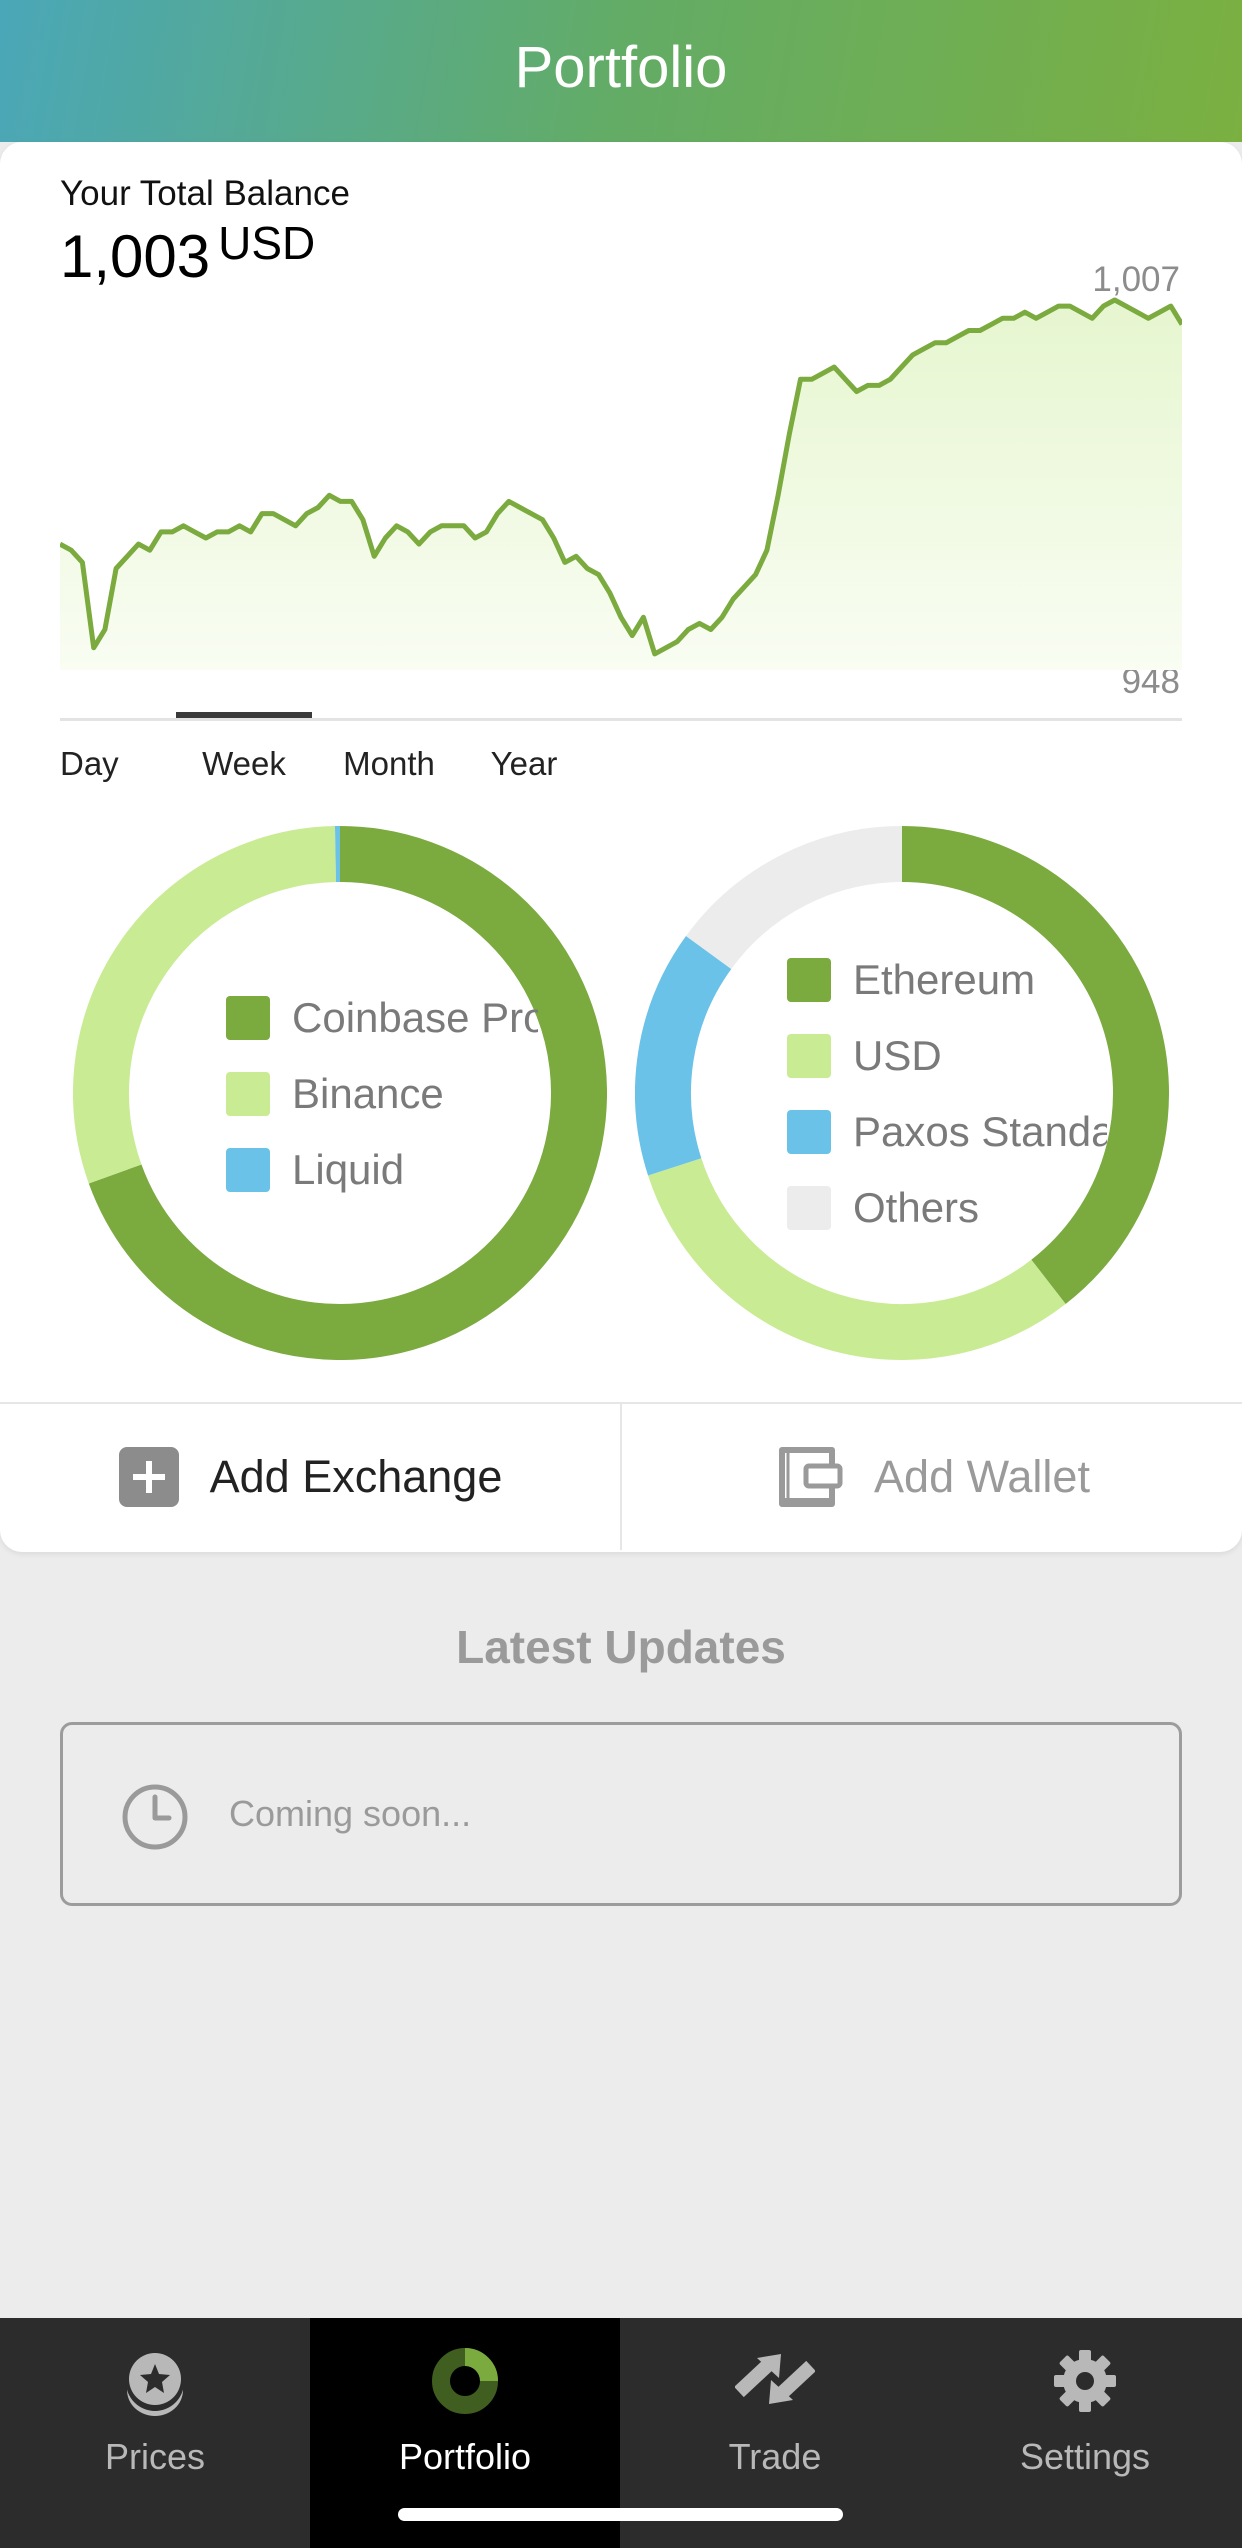 This screenshot has height=2548, width=1242. I want to click on legend-item: Coinbase Pro, so click(382, 1018).